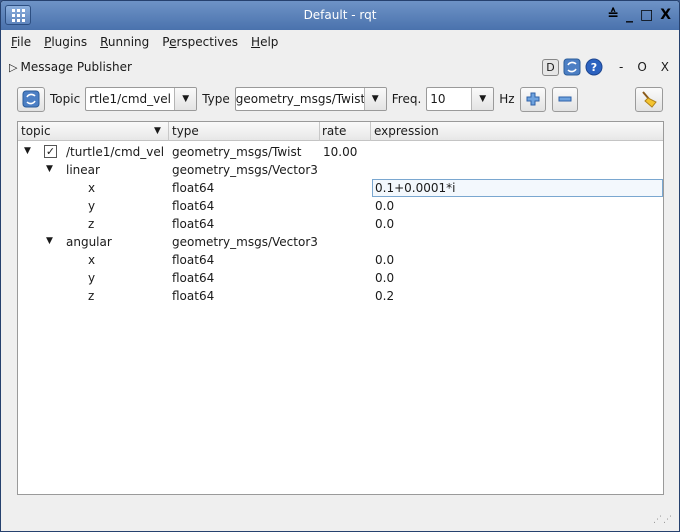  Describe the element at coordinates (340, 188) in the screenshot. I see `tree-row-linear-x: x float64 0.1+0.0001*i` at that location.